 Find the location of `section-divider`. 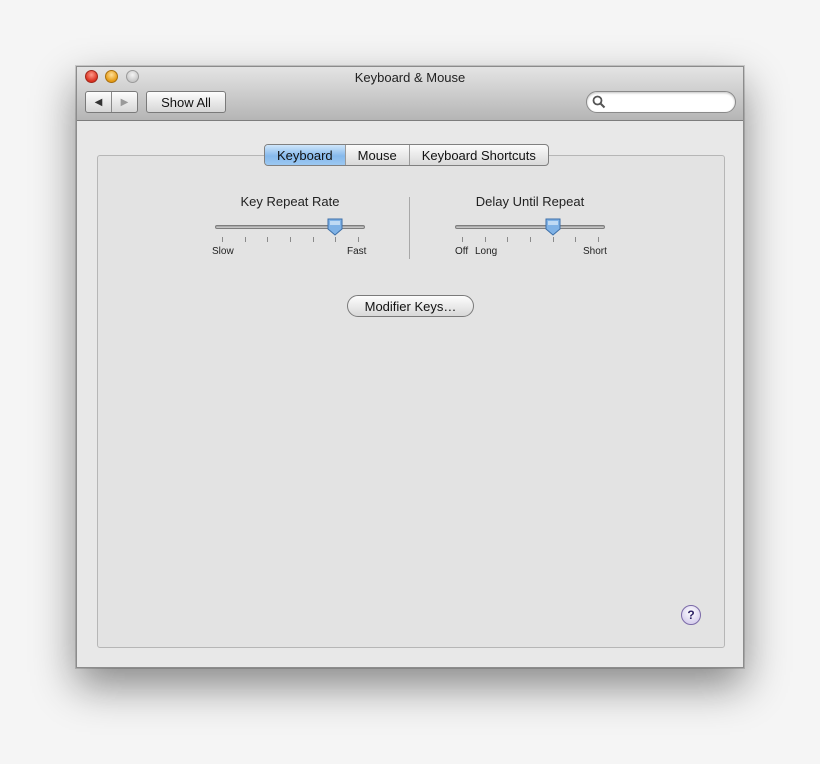

section-divider is located at coordinates (409, 228).